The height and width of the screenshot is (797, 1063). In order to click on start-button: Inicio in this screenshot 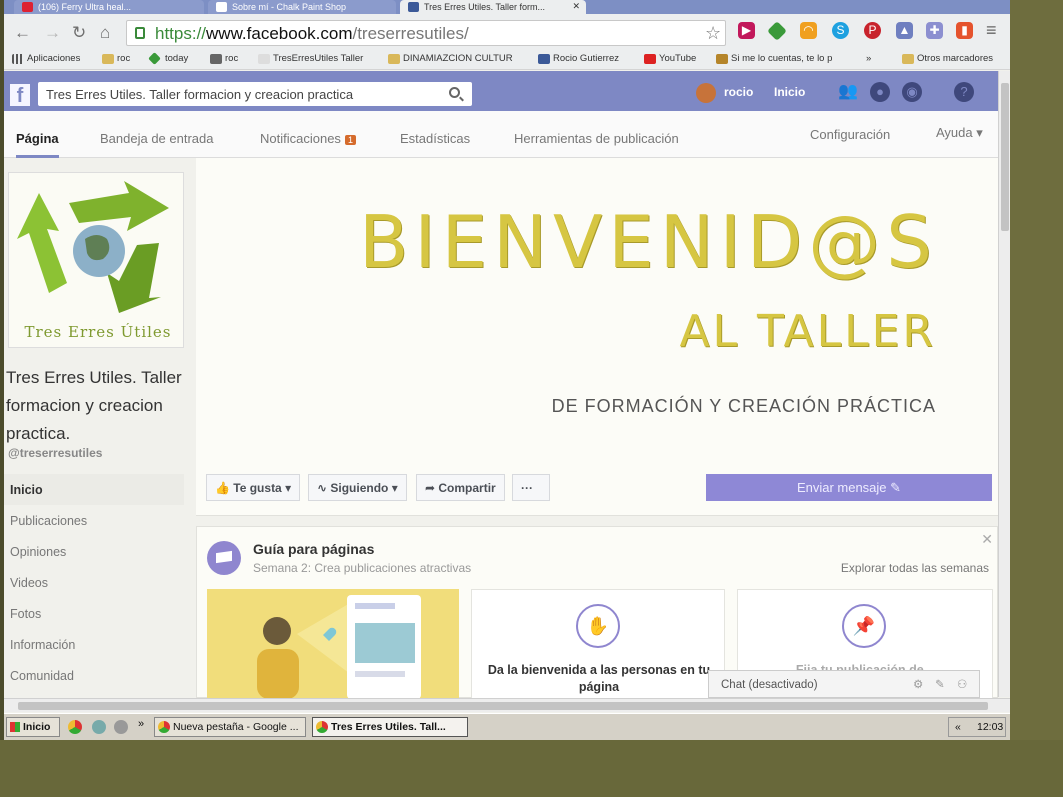, I will do `click(33, 727)`.